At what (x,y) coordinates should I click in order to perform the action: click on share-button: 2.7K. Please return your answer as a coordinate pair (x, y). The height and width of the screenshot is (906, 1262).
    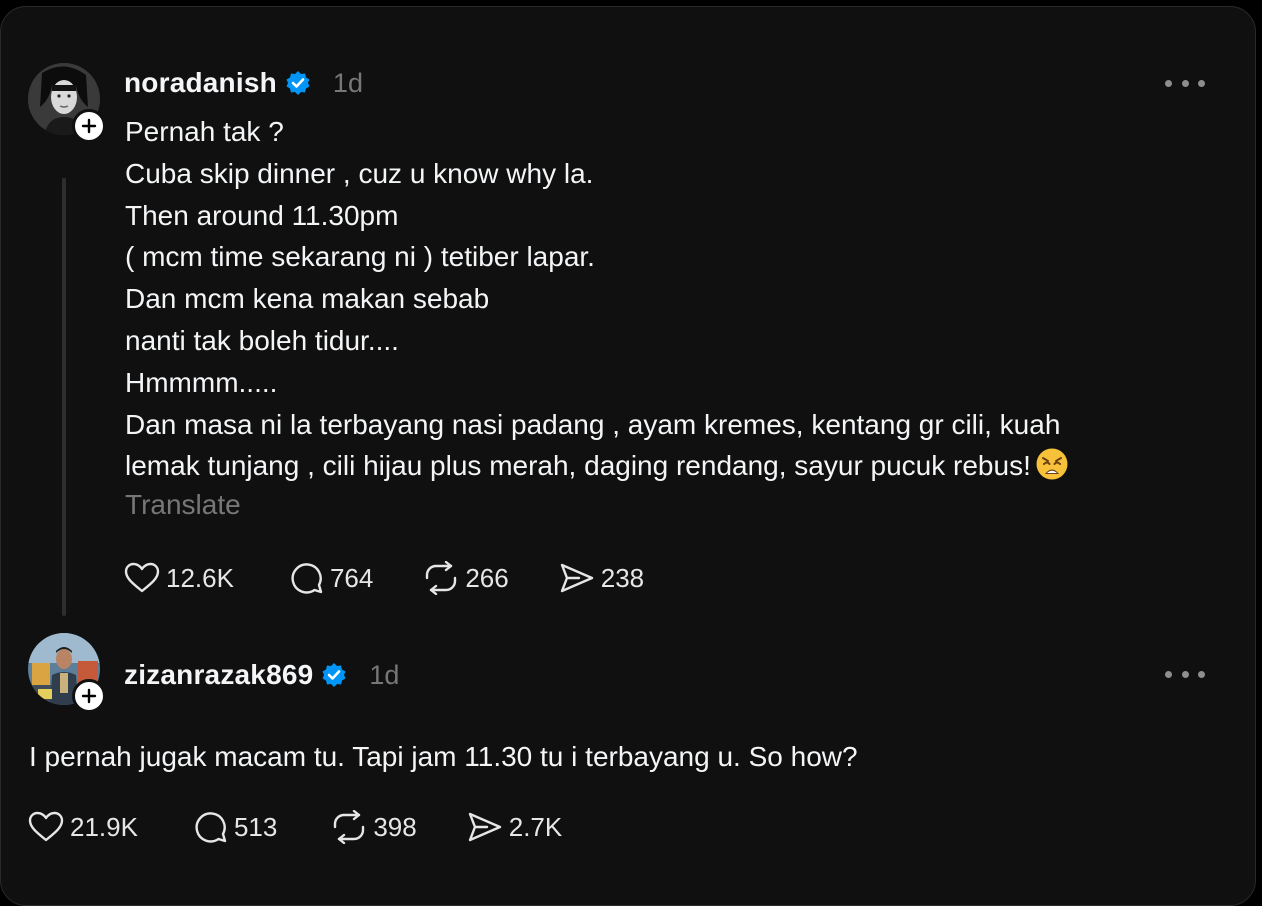
    Looking at the image, I should click on (515, 827).